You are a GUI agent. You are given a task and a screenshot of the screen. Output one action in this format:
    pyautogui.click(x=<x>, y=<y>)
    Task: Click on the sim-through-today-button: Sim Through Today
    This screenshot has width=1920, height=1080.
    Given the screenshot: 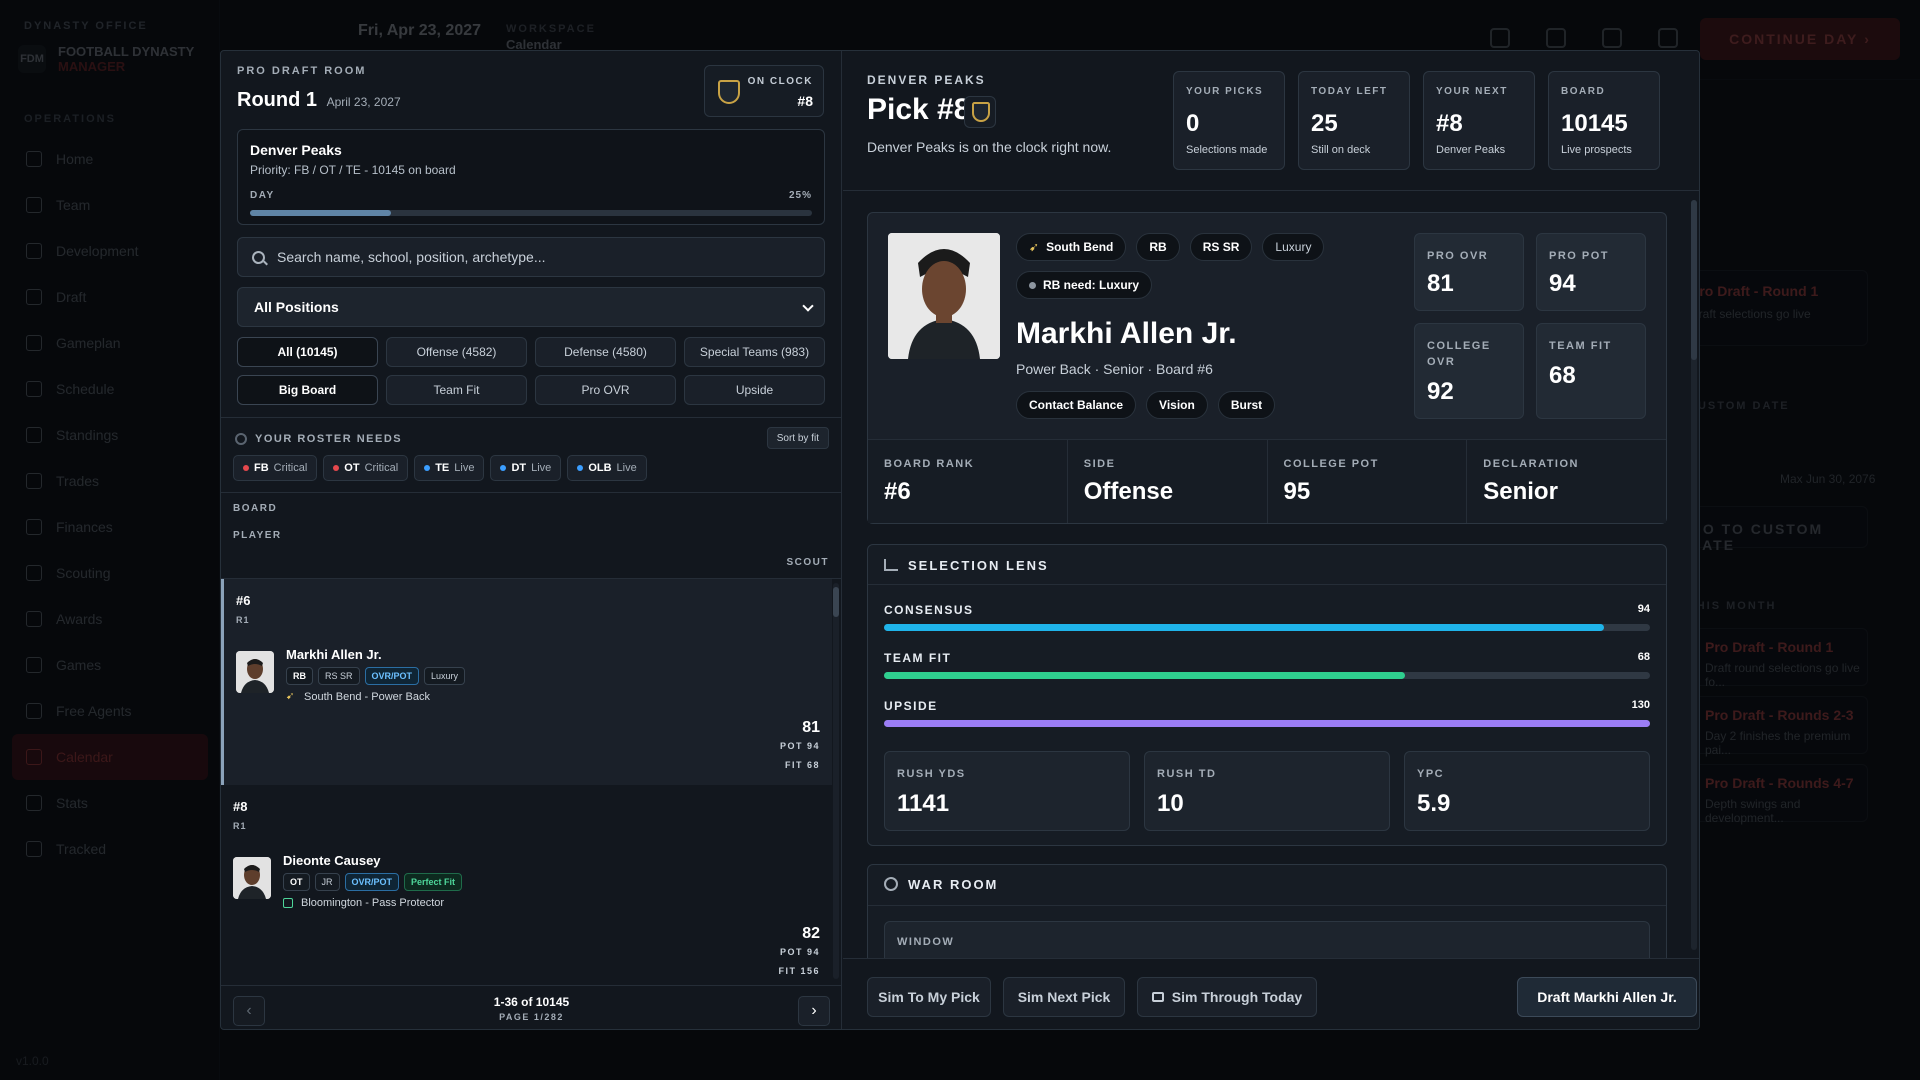 What is the action you would take?
    pyautogui.click(x=1227, y=997)
    